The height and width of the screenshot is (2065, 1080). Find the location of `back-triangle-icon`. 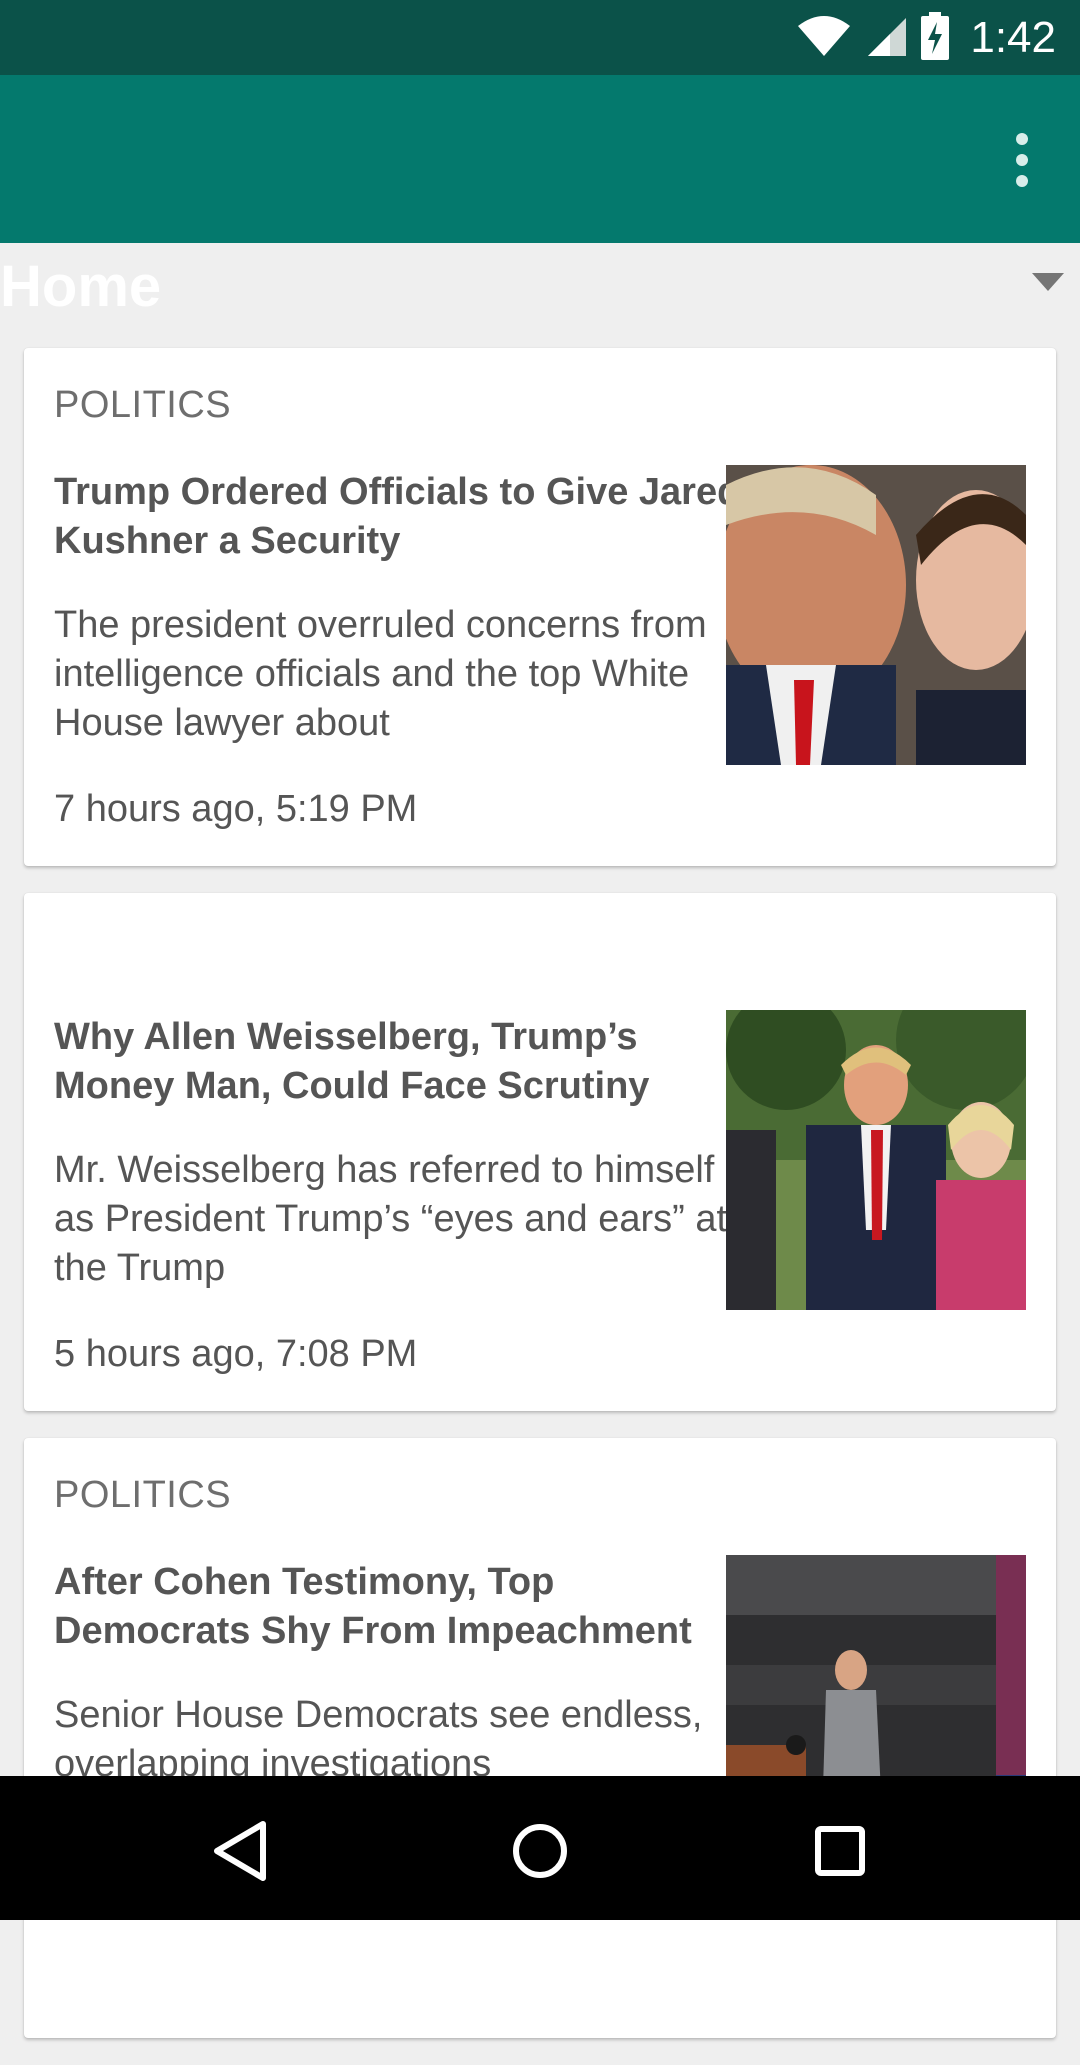

back-triangle-icon is located at coordinates (240, 1851).